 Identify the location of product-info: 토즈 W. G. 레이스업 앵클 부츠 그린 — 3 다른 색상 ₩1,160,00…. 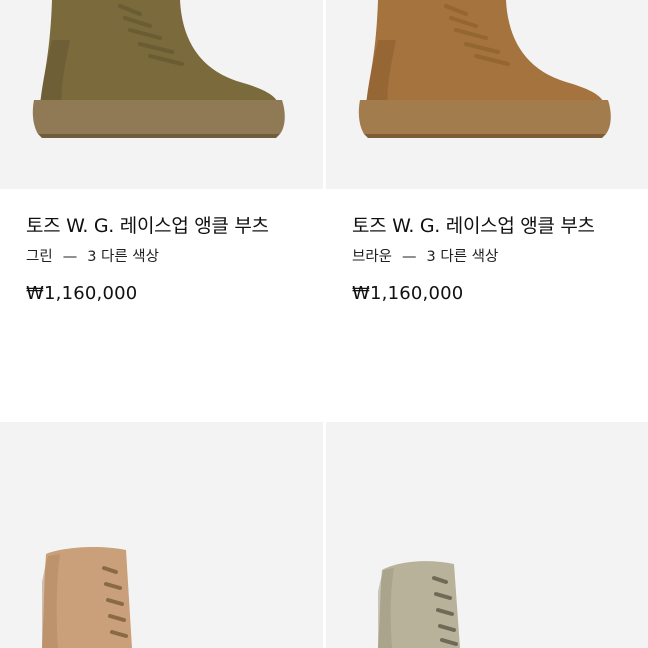
(171, 259).